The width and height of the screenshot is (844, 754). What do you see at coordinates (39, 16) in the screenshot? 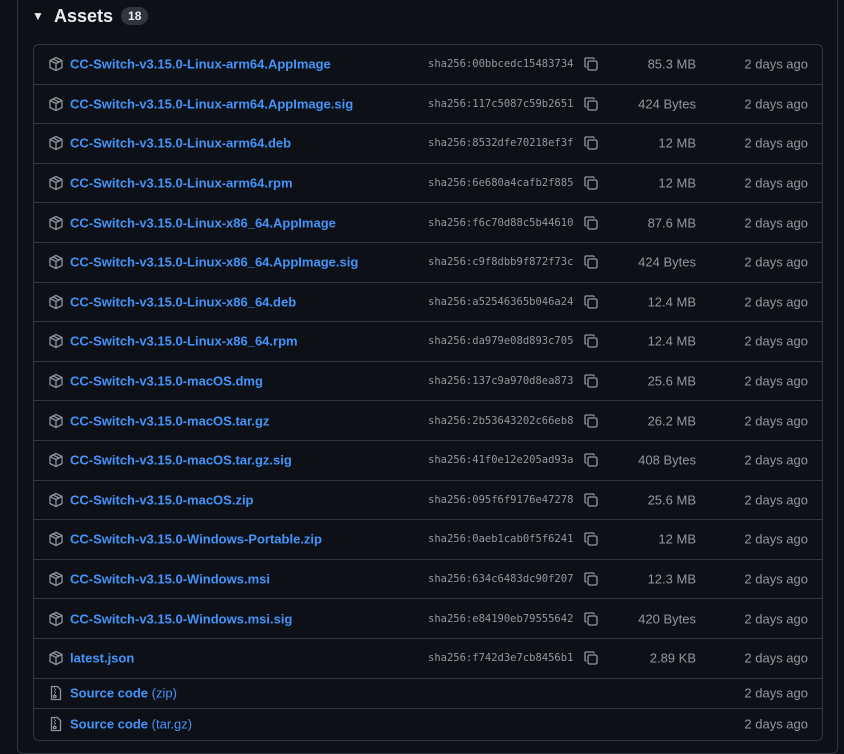
I see `triangle-down-icon: ▼` at bounding box center [39, 16].